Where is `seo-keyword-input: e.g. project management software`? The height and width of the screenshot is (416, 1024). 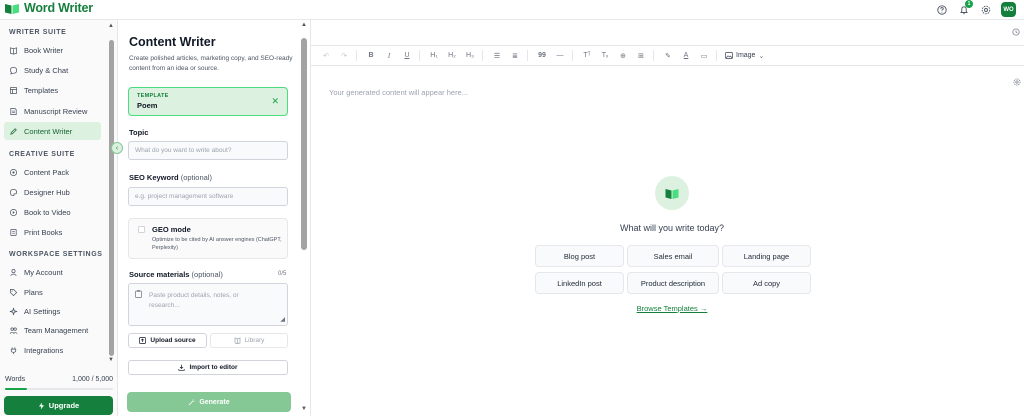
seo-keyword-input: e.g. project management software is located at coordinates (208, 196).